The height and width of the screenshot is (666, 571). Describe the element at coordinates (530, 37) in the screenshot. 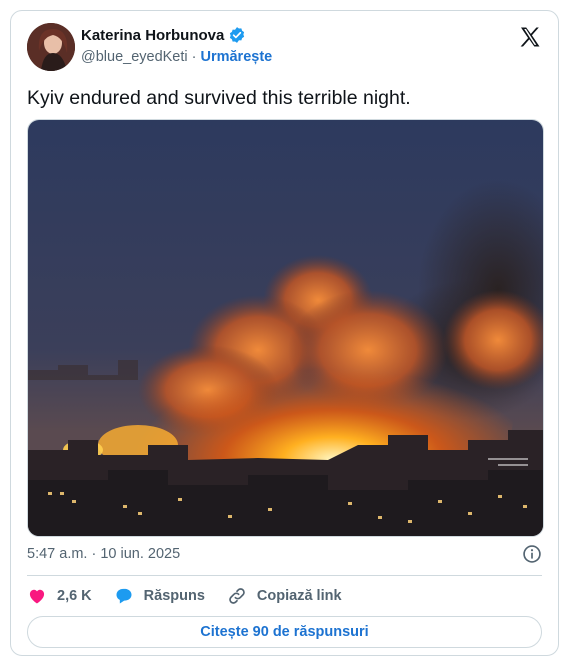

I see `x-logo-icon` at that location.